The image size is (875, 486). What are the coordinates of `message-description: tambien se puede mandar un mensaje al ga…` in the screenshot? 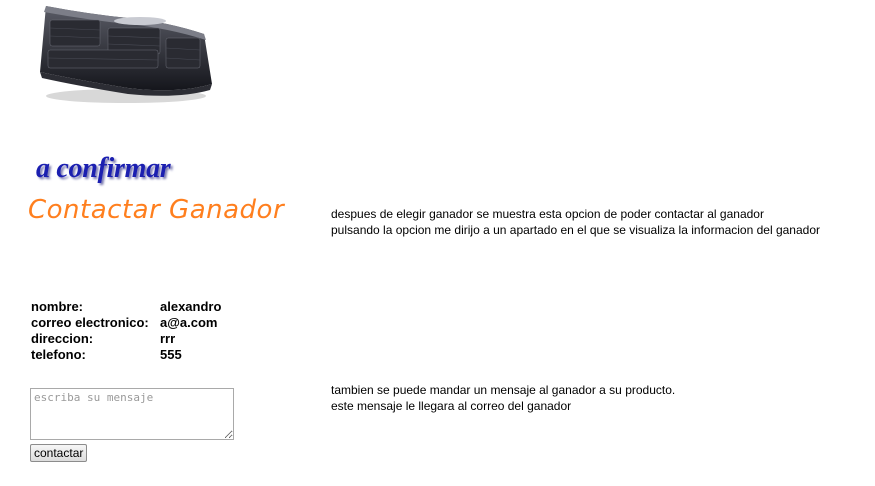 It's located at (503, 398).